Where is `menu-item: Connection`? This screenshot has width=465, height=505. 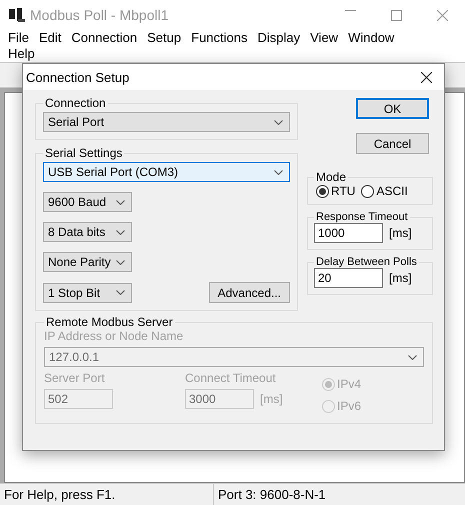
menu-item: Connection is located at coordinates (104, 38).